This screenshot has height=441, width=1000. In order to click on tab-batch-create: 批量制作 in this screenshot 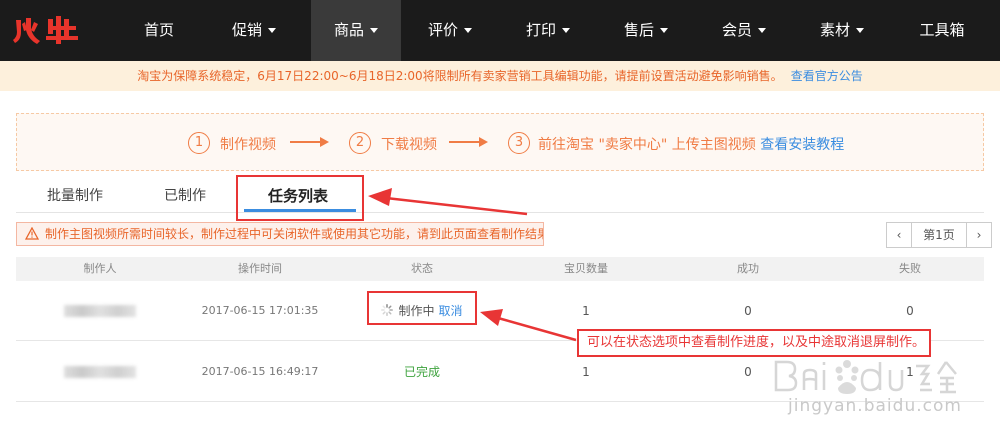, I will do `click(75, 198)`.